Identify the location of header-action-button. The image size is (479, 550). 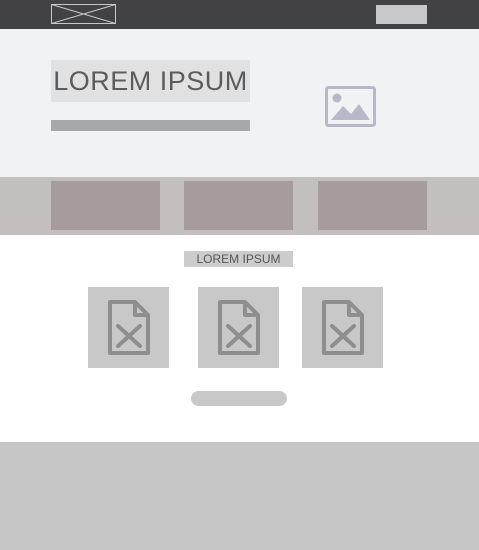
(401, 14).